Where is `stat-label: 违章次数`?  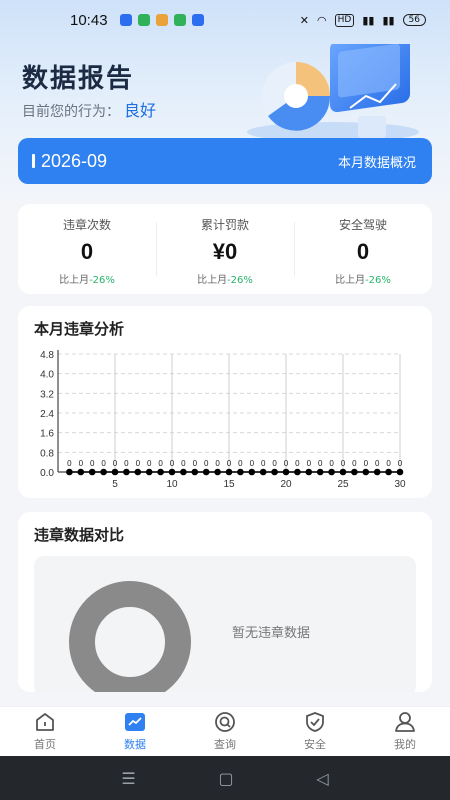 stat-label: 违章次数 is located at coordinates (86, 225).